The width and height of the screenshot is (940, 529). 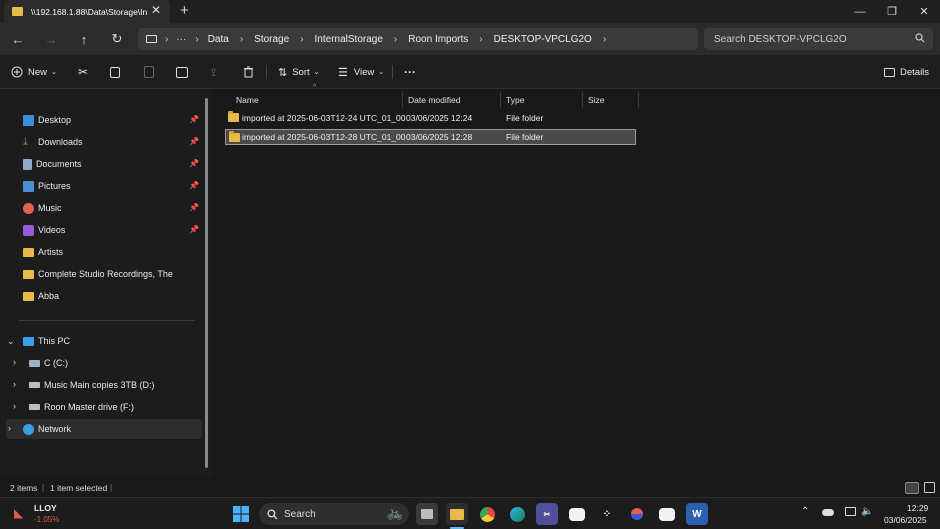 What do you see at coordinates (611, 100) in the screenshot?
I see `column-header-size: Size` at bounding box center [611, 100].